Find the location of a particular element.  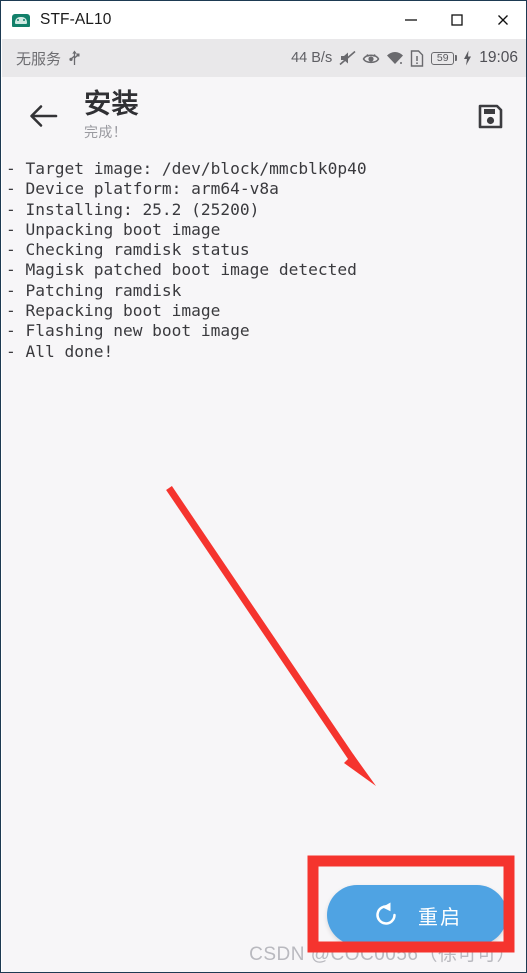

battery-body: 59 is located at coordinates (443, 58).